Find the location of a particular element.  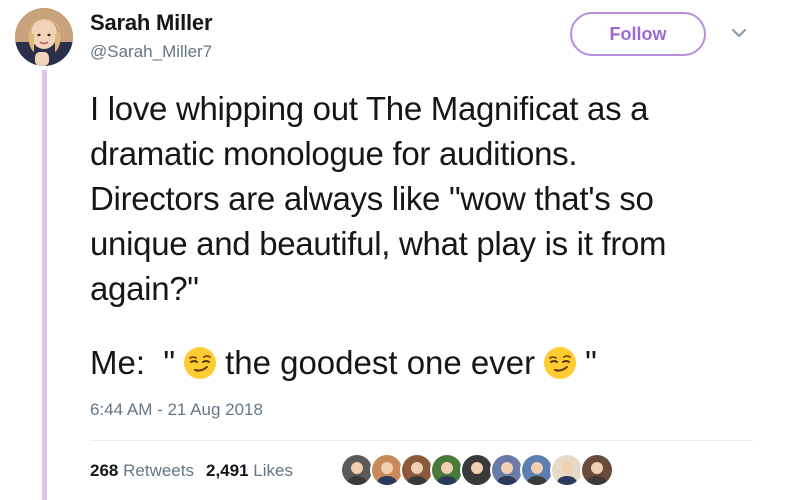

retweets-label: Retweets is located at coordinates (158, 470).